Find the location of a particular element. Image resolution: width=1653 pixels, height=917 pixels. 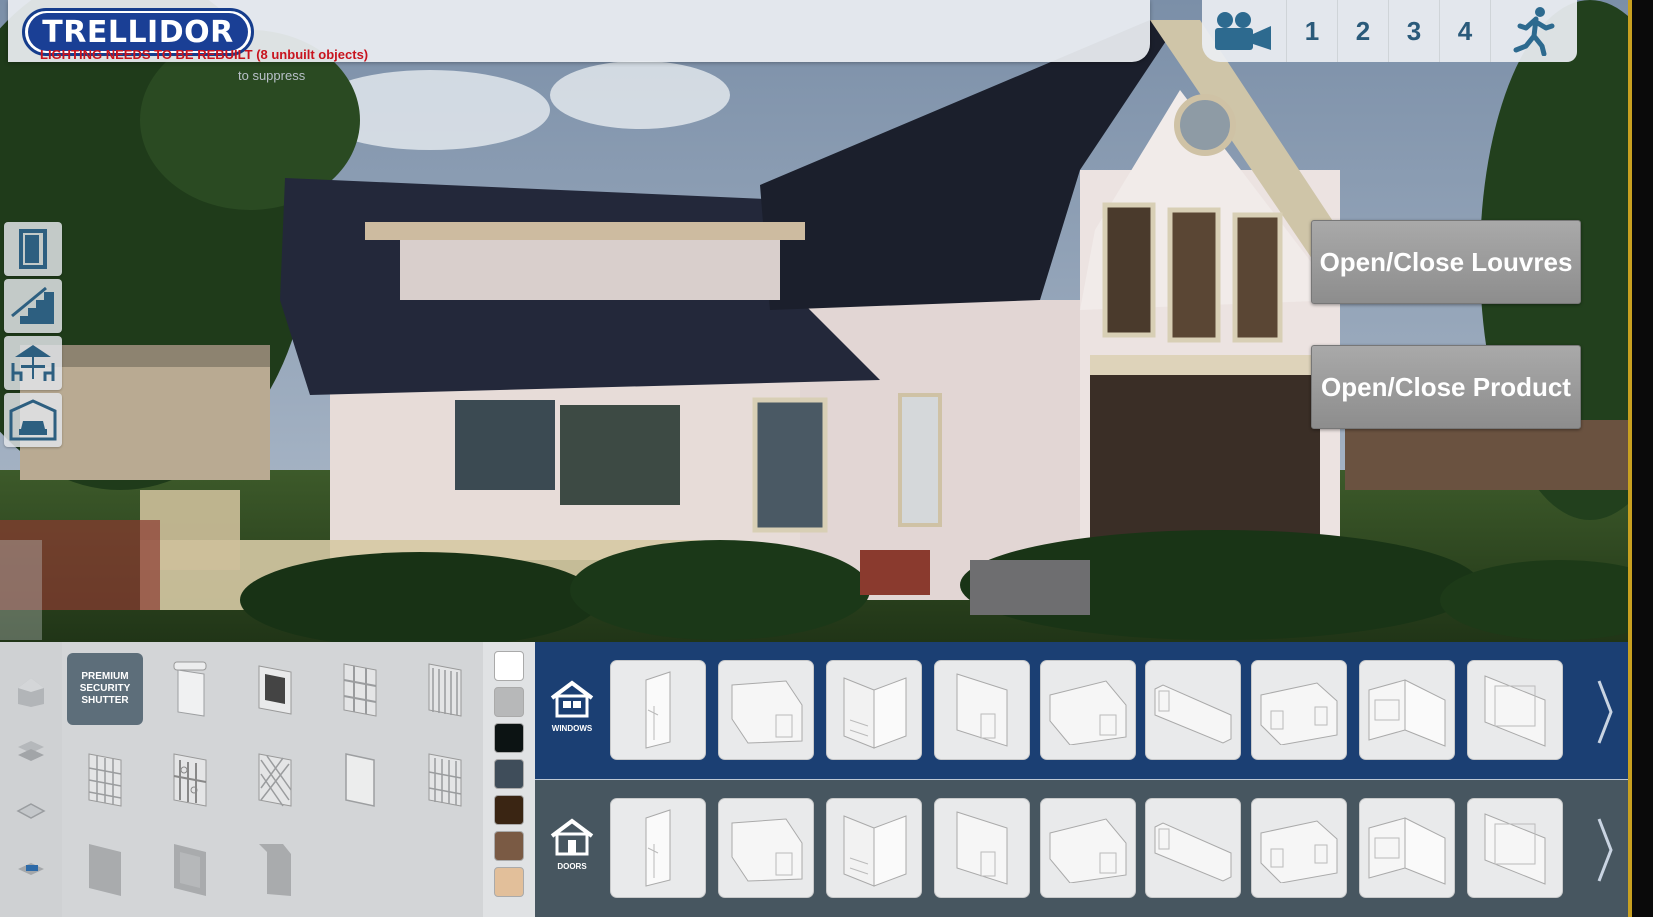

category-column is located at coordinates (31, 779).